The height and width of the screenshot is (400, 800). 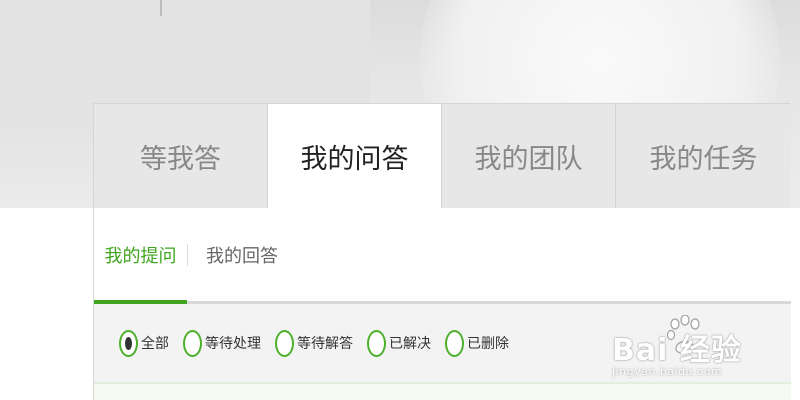 I want to click on filter-deleted: 已删除, so click(x=477, y=343).